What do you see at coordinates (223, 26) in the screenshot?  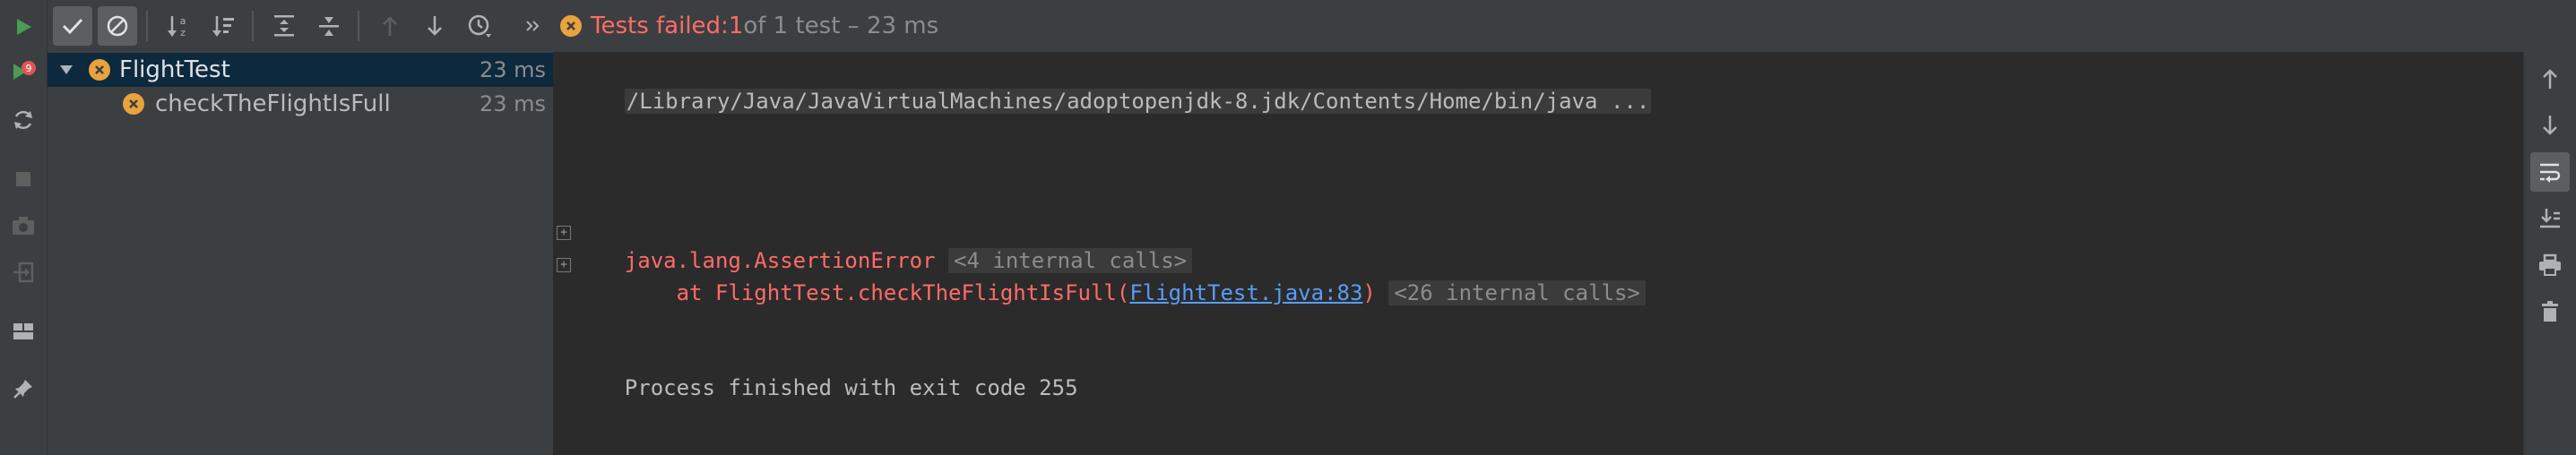 I see `sort-duration-icon` at bounding box center [223, 26].